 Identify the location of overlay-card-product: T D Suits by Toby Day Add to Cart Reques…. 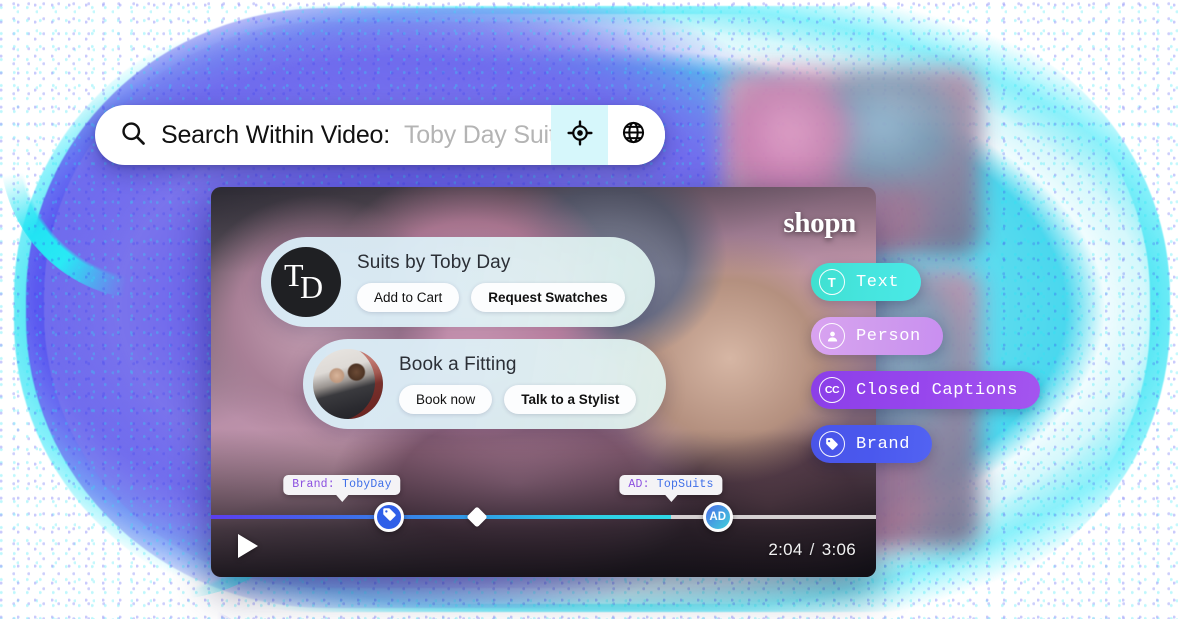
(458, 282).